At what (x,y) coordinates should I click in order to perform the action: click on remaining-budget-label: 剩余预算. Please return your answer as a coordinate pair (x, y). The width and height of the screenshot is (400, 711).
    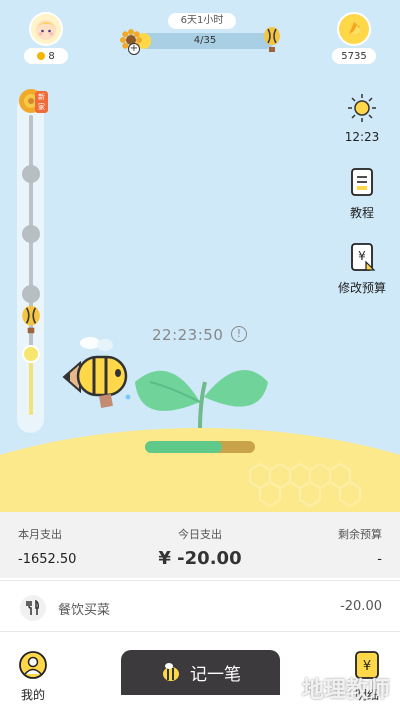
    Looking at the image, I should click on (360, 534).